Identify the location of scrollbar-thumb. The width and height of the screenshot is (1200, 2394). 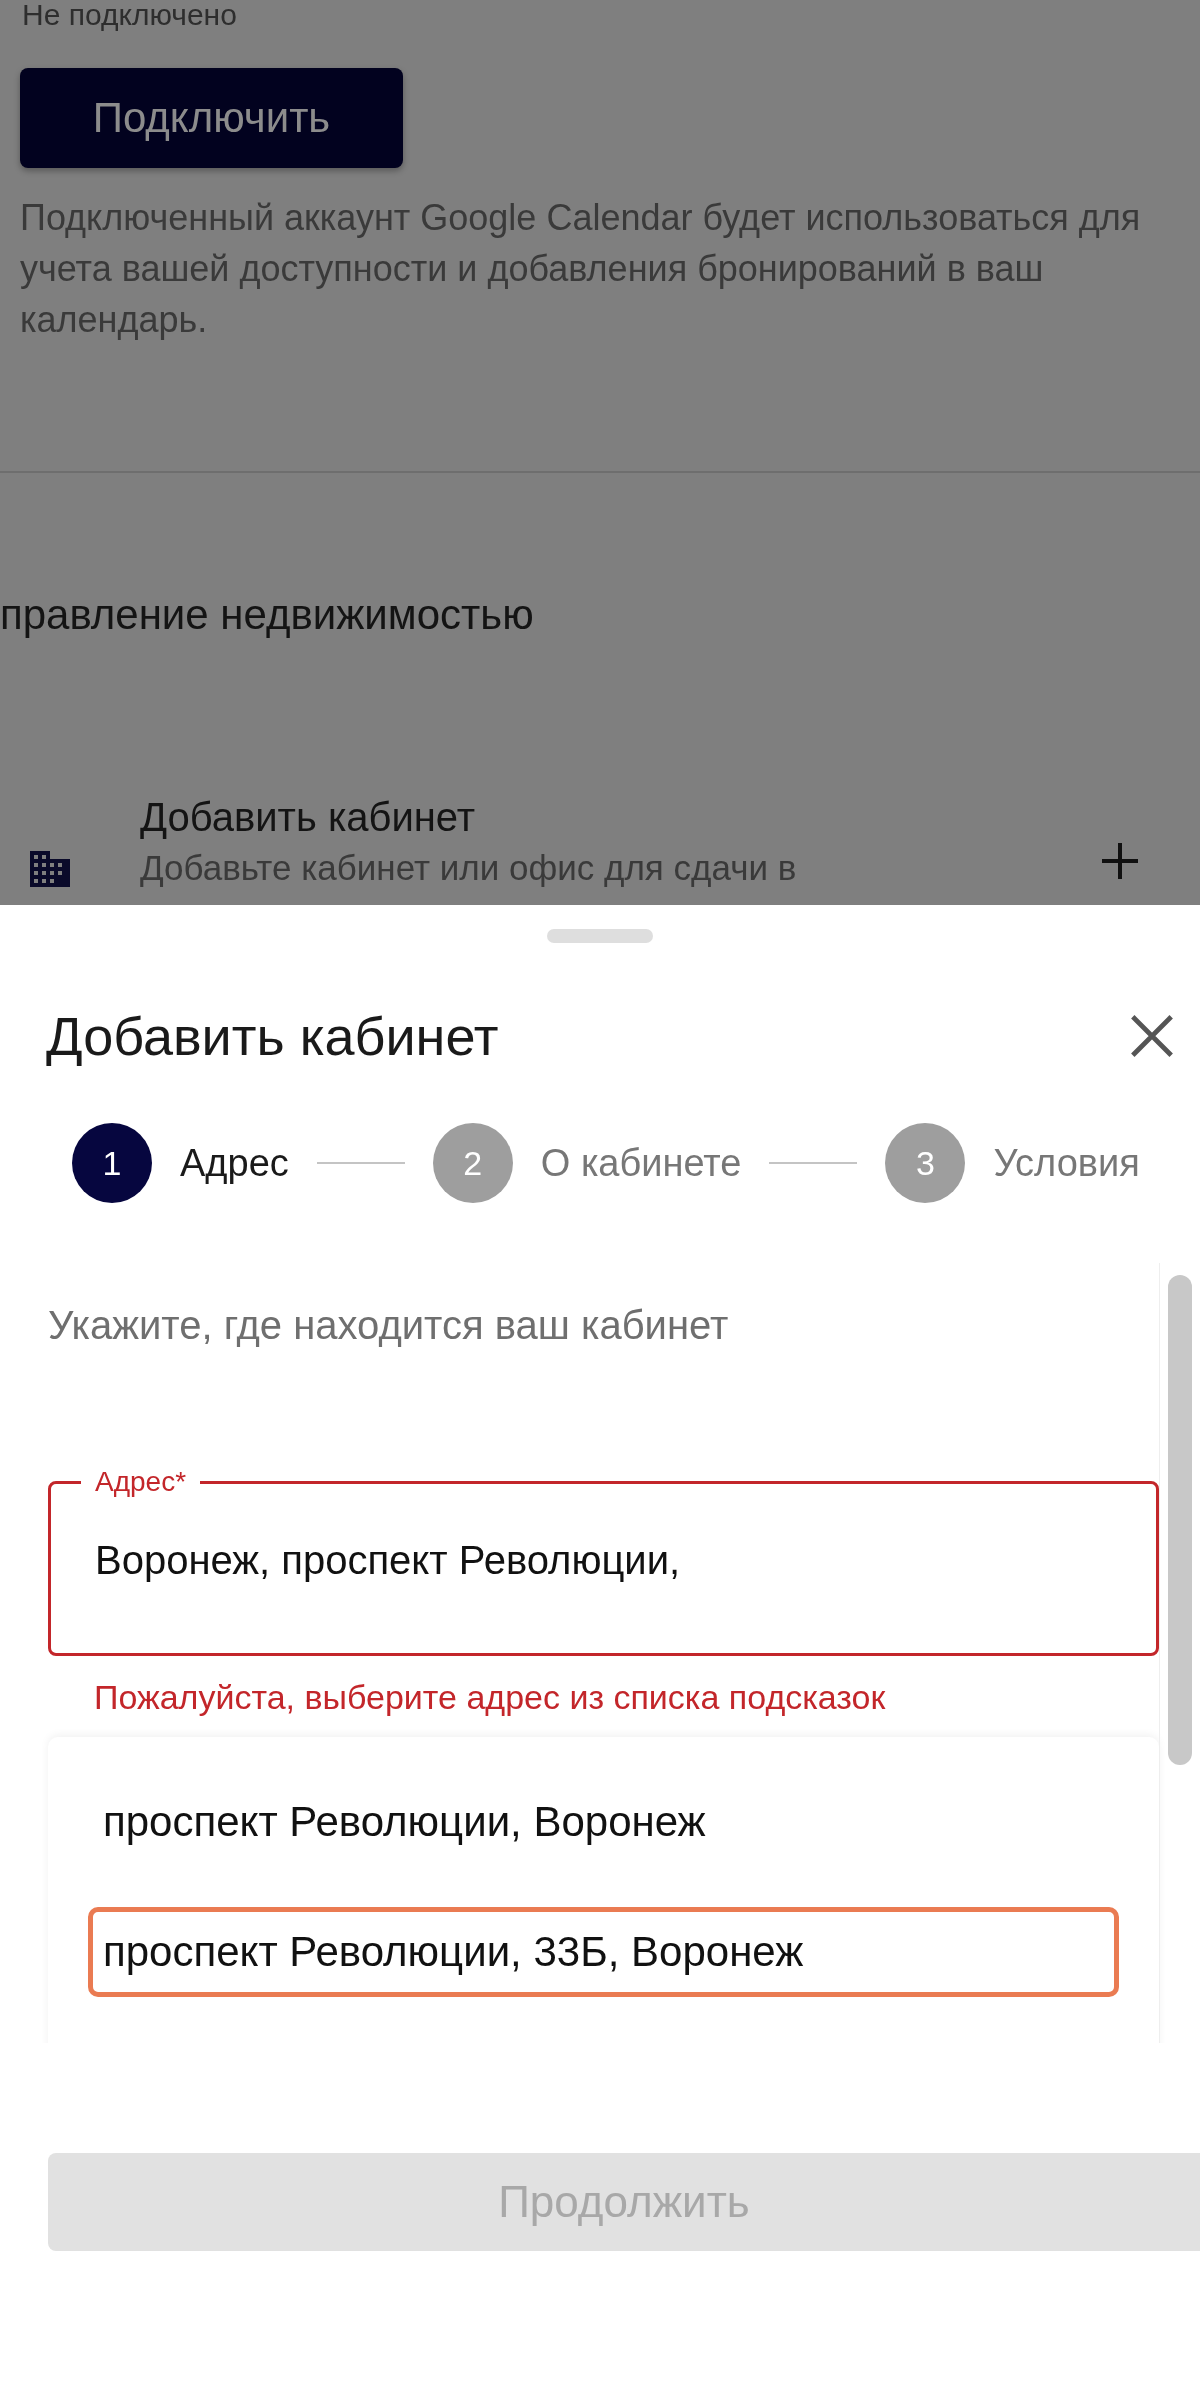
(1180, 1520).